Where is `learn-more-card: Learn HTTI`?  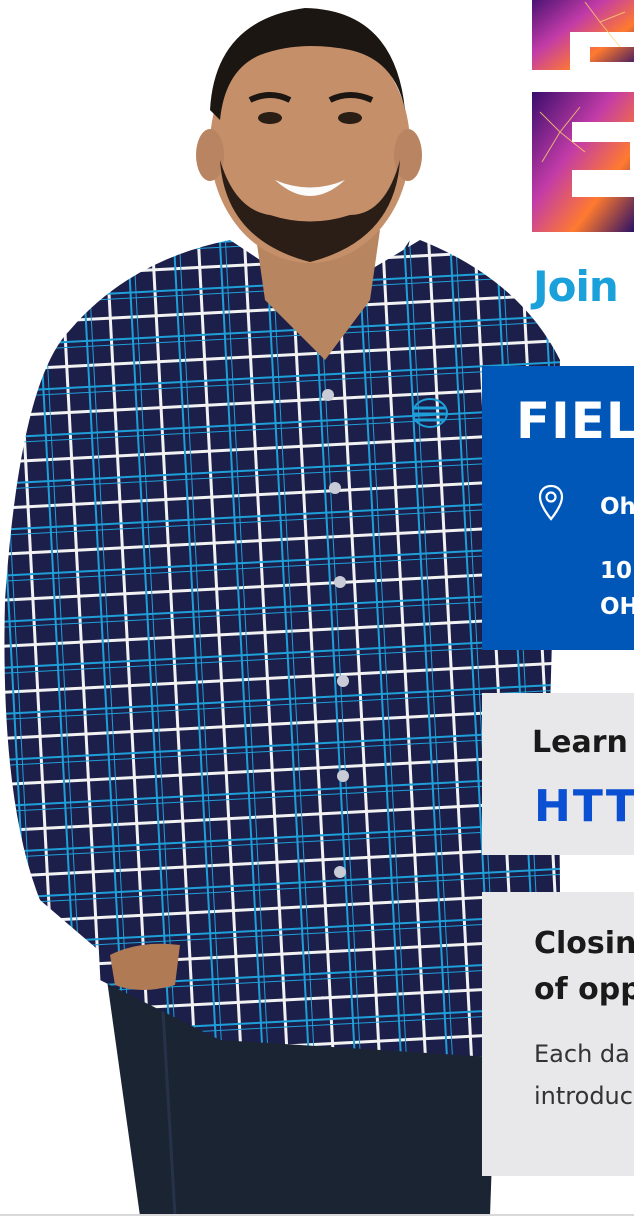 learn-more-card: Learn HTTI is located at coordinates (558, 774).